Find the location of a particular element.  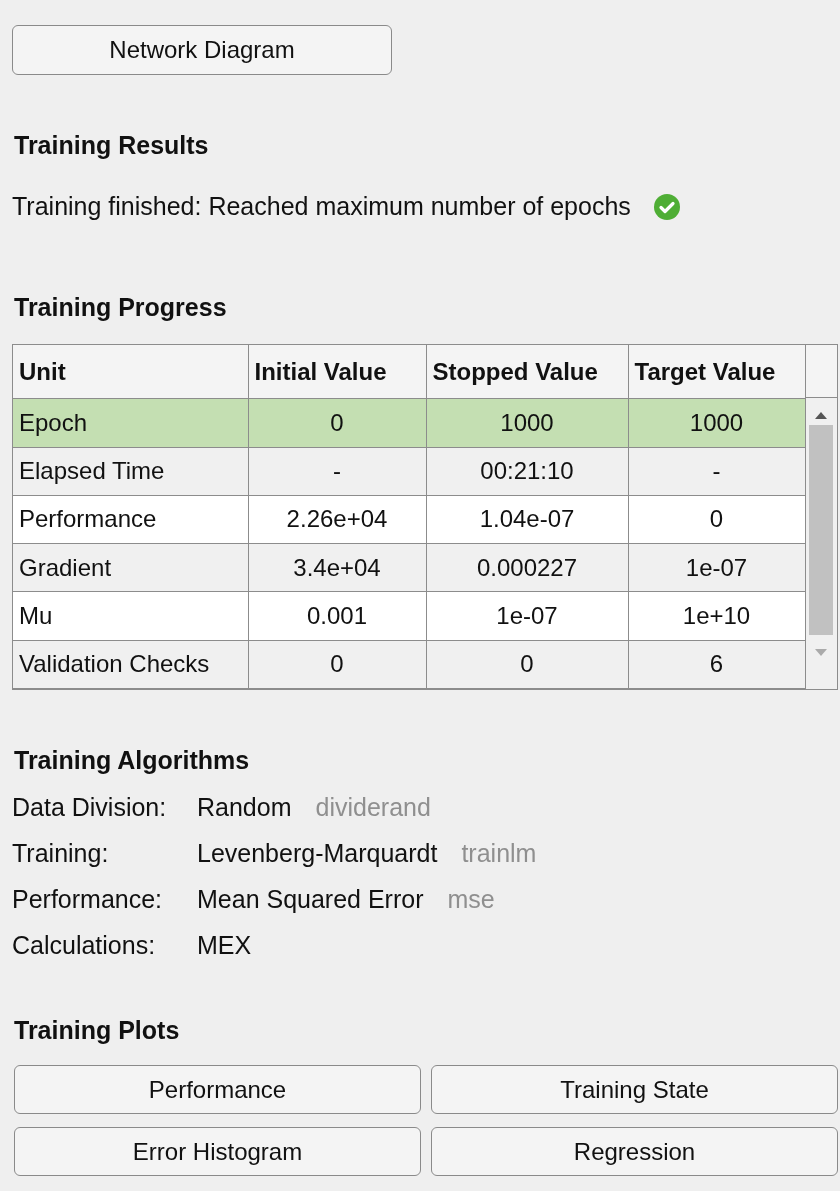

function-name: mse is located at coordinates (471, 899).